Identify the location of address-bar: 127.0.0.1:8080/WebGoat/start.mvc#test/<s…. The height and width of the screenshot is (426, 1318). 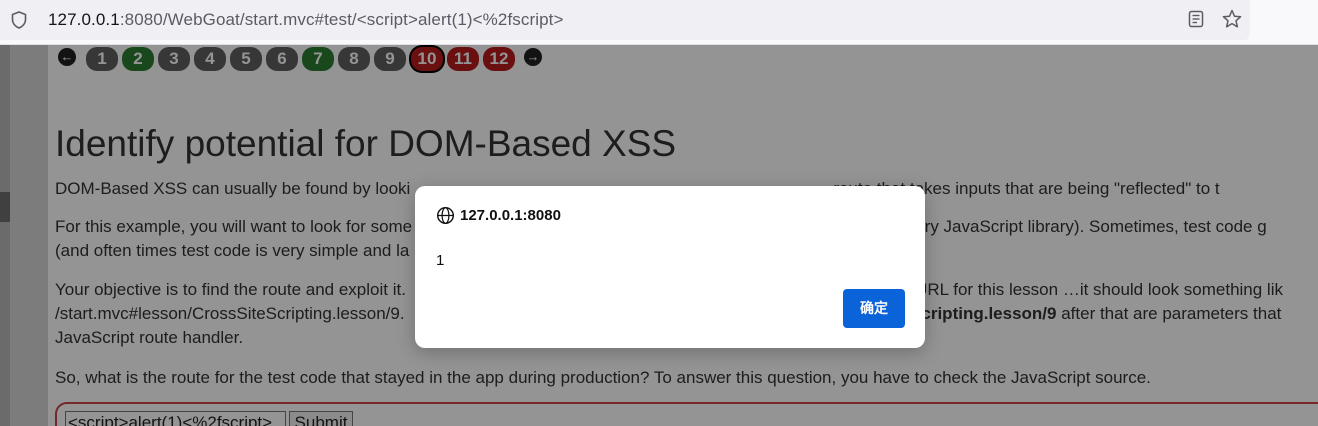
(625, 20).